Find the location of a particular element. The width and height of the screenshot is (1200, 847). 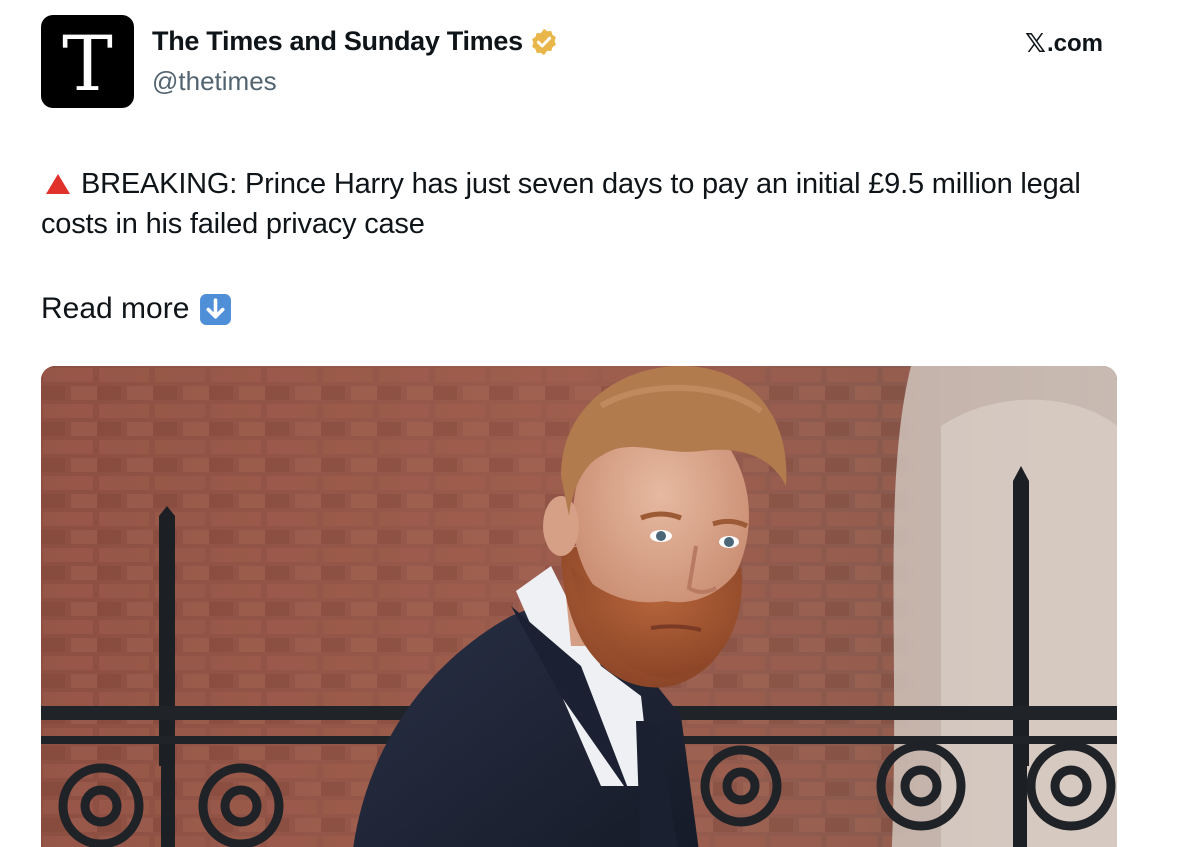

avatar-letter: T is located at coordinates (87, 63).